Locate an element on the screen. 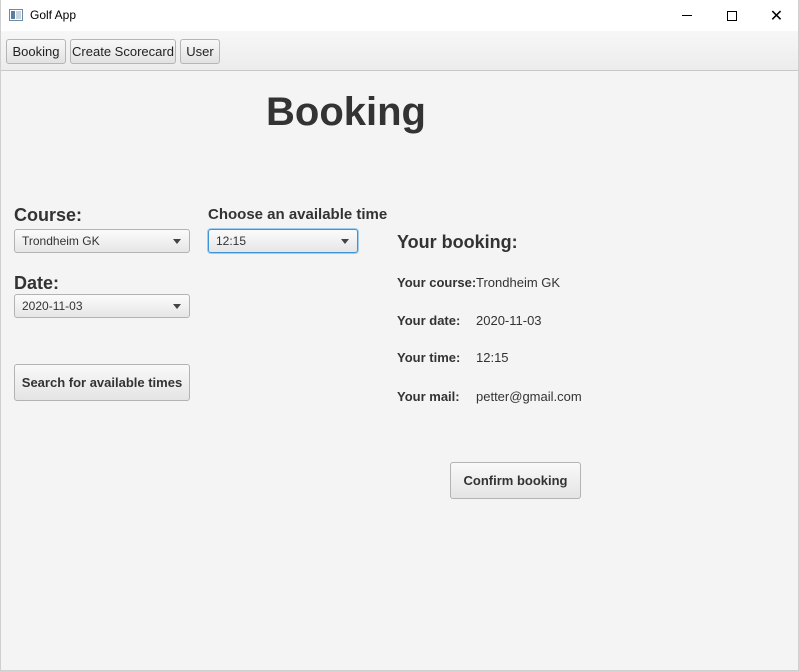 The height and width of the screenshot is (671, 799). time-select-value: 12:15 is located at coordinates (231, 241).